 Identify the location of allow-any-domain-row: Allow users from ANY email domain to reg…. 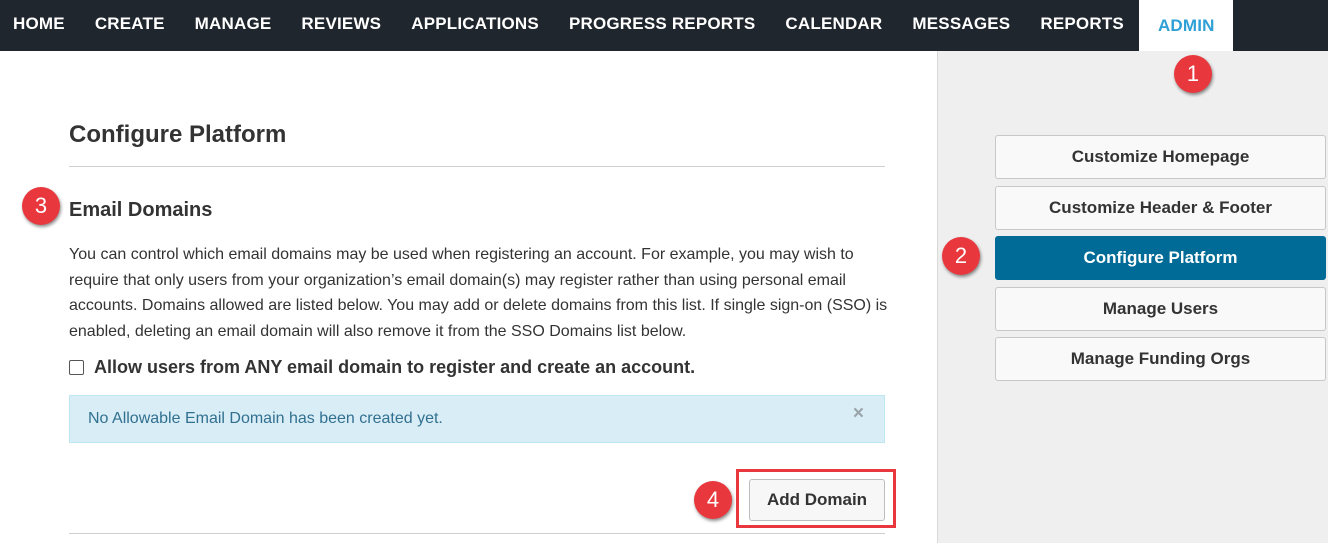
(382, 367).